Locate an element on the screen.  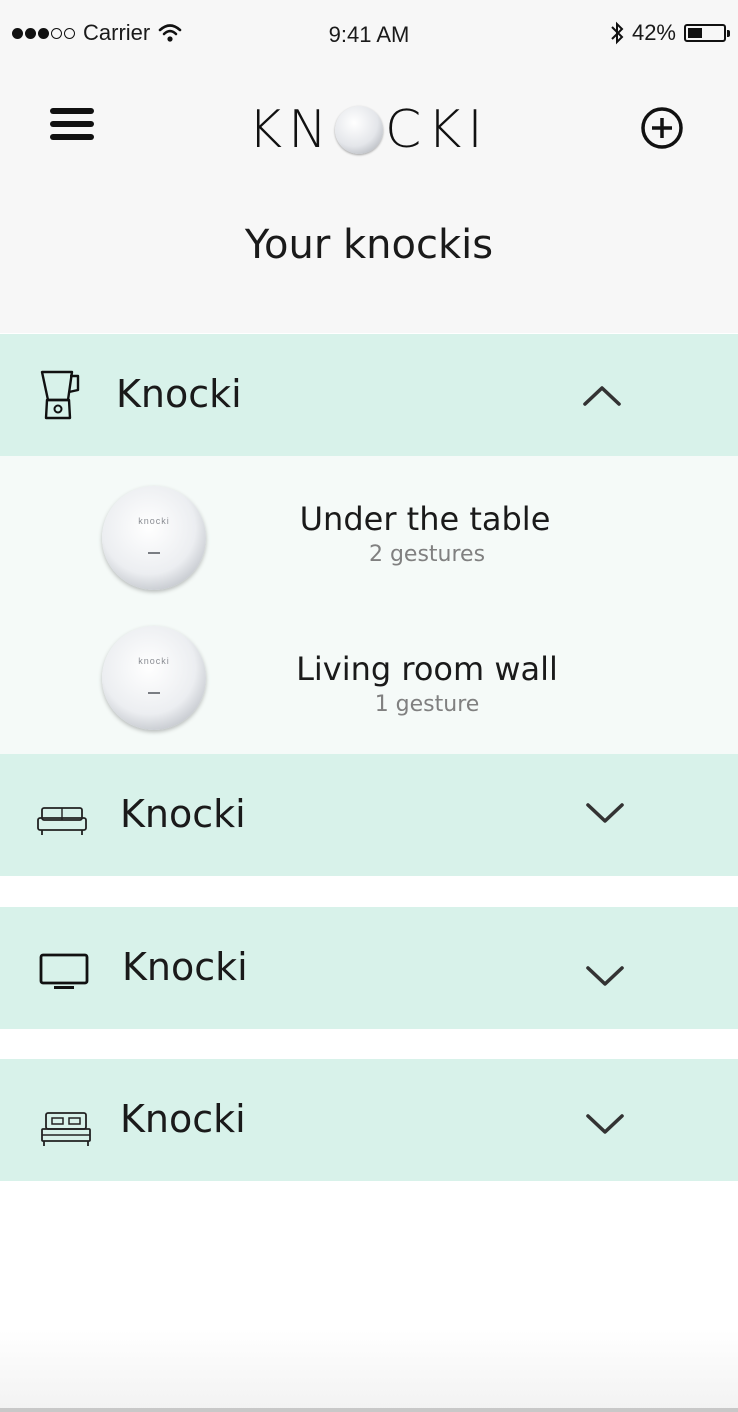
device-gesture-count: 2 gestures is located at coordinates (427, 554).